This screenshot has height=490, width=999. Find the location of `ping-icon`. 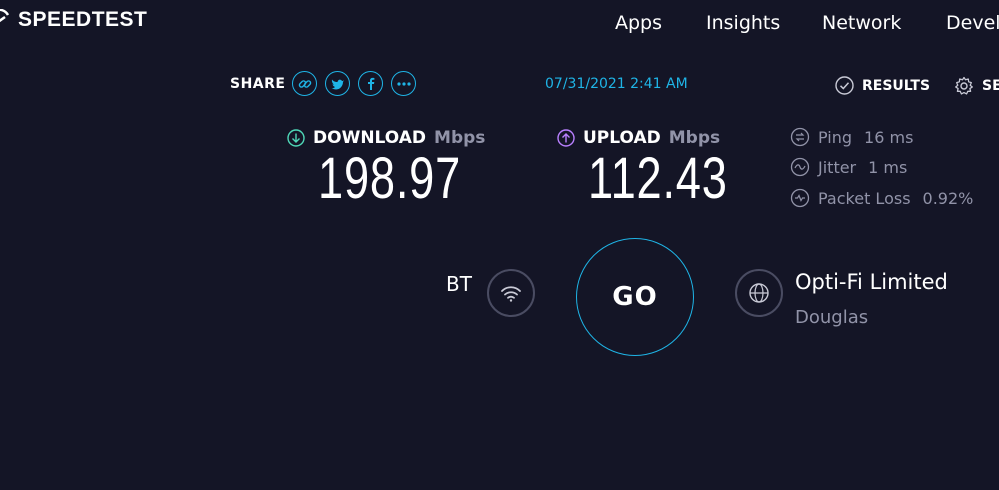

ping-icon is located at coordinates (800, 137).